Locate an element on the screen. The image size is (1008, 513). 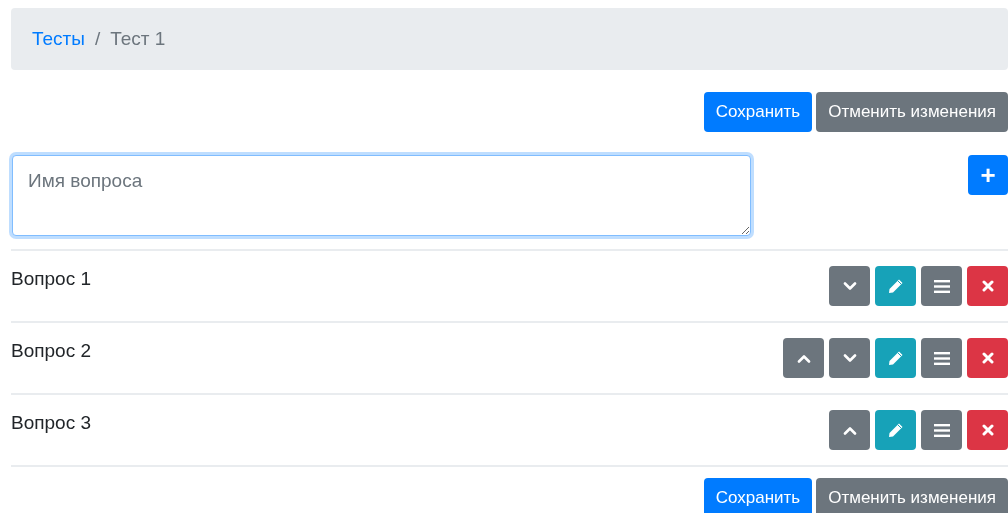
question-title: Вопрос 1 is located at coordinates (51, 279).